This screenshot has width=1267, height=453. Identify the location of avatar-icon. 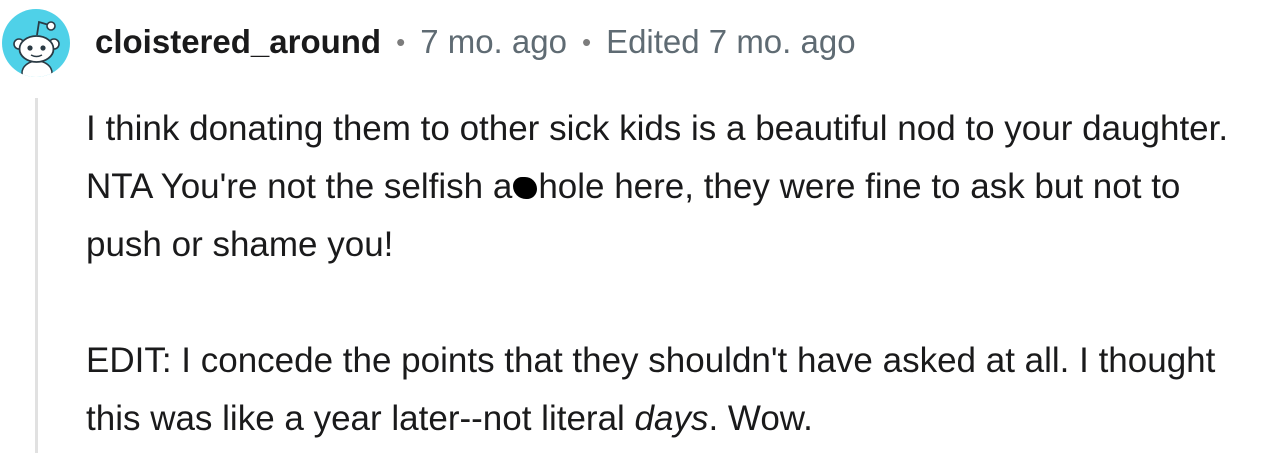
(36, 43).